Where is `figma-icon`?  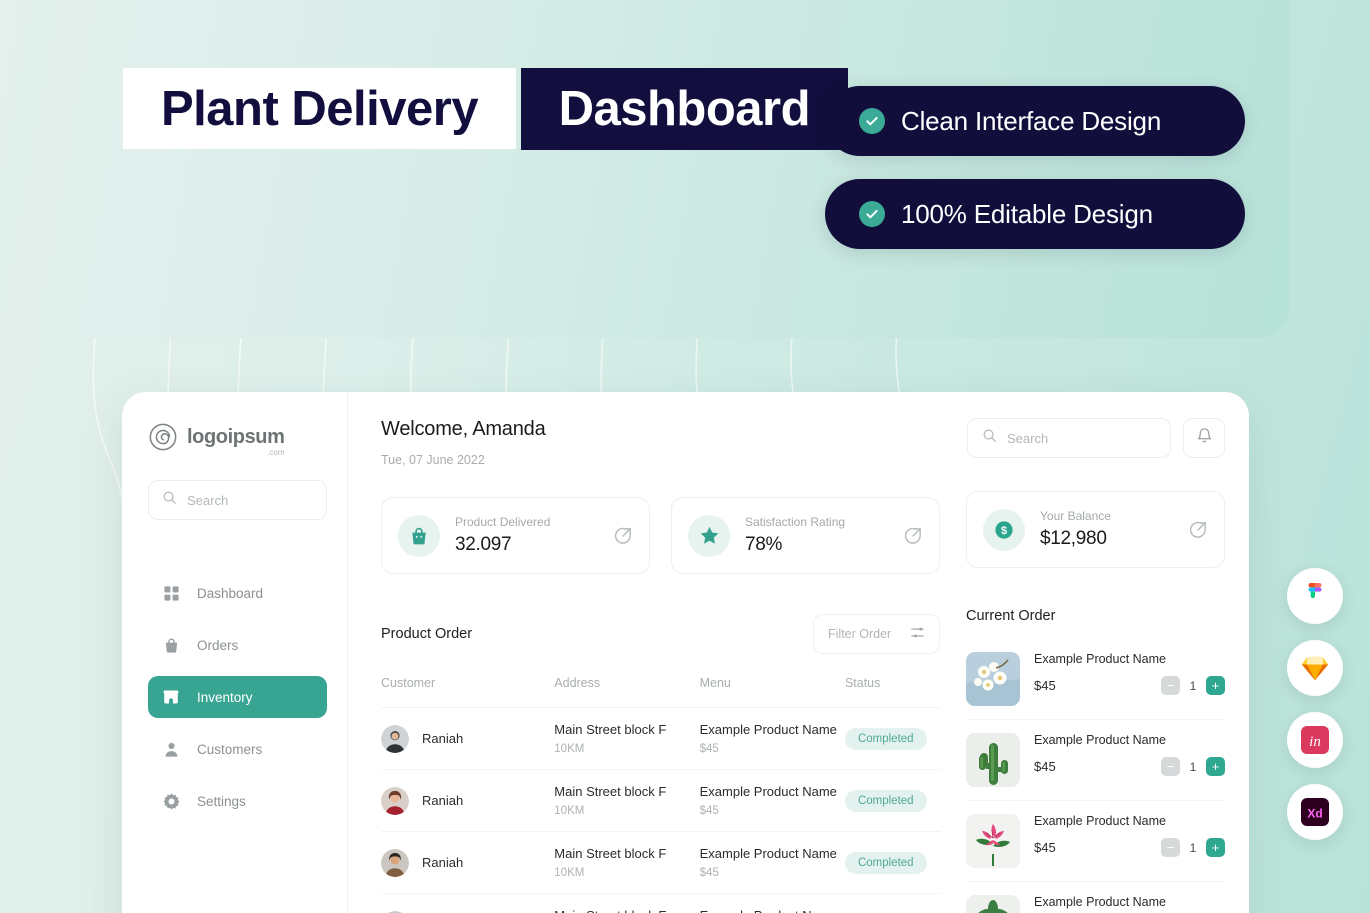 figma-icon is located at coordinates (1315, 596).